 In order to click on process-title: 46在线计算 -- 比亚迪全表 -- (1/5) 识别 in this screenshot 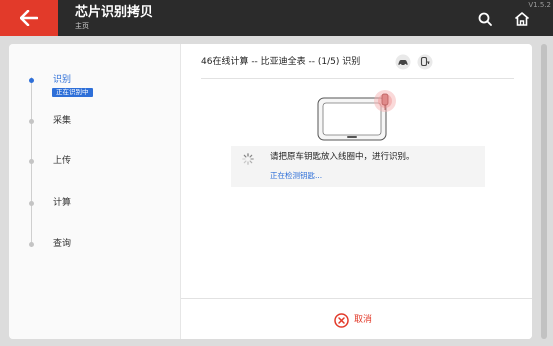, I will do `click(281, 62)`.